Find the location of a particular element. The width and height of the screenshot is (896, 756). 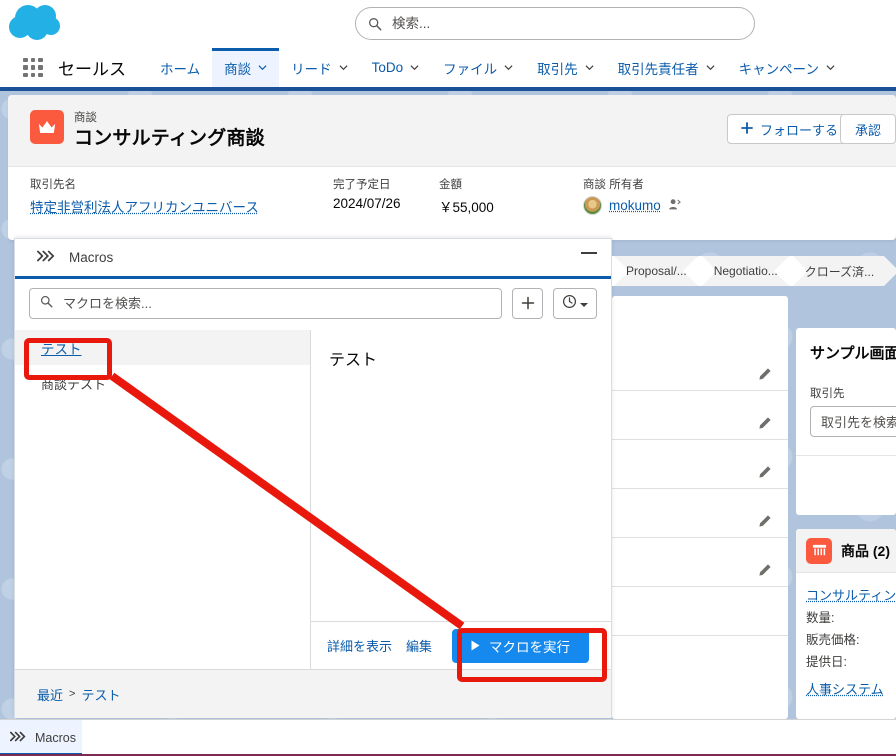

field-amount: 金額 ￥55,000 is located at coordinates (466, 196).